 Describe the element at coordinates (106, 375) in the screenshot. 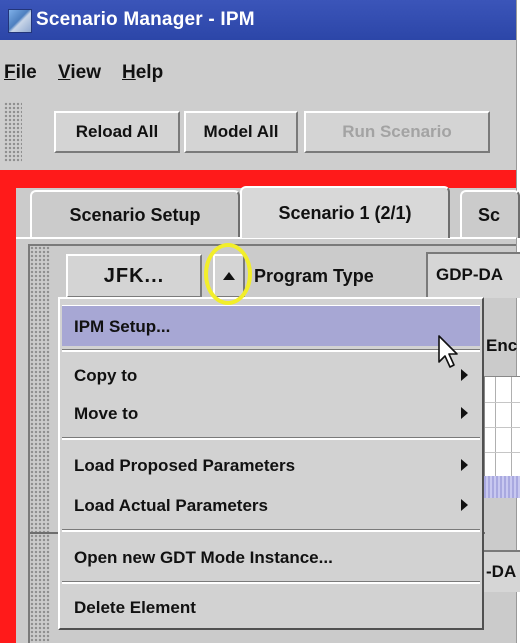

I see `menu-item-label: Copy to` at that location.